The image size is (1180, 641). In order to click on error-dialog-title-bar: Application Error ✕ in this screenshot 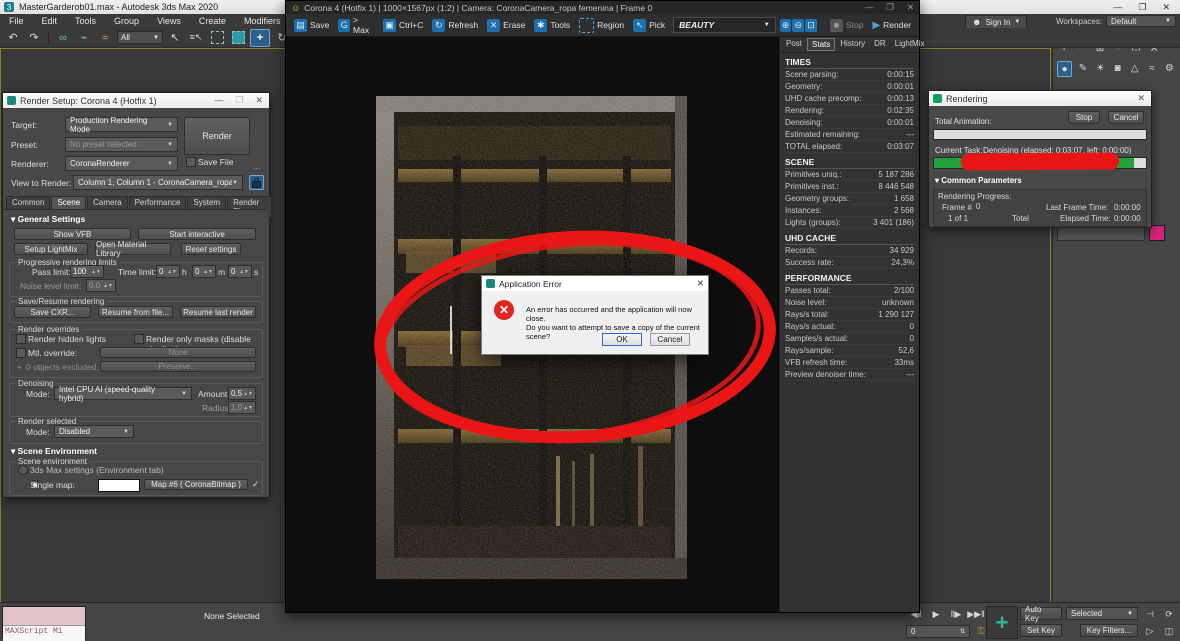, I will do `click(595, 283)`.